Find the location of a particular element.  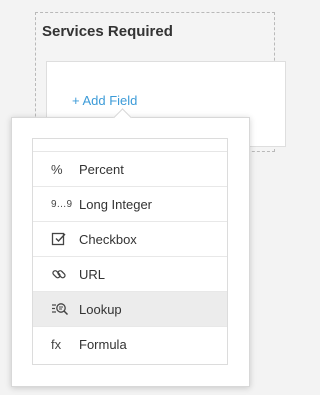

menu-item-formula: fx Formula is located at coordinates (130, 344).